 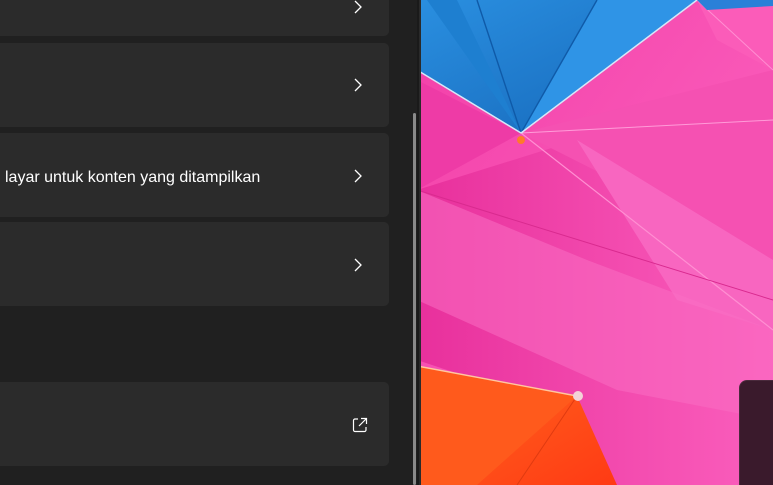 What do you see at coordinates (756, 432) in the screenshot?
I see `flyout-panel-edge` at bounding box center [756, 432].